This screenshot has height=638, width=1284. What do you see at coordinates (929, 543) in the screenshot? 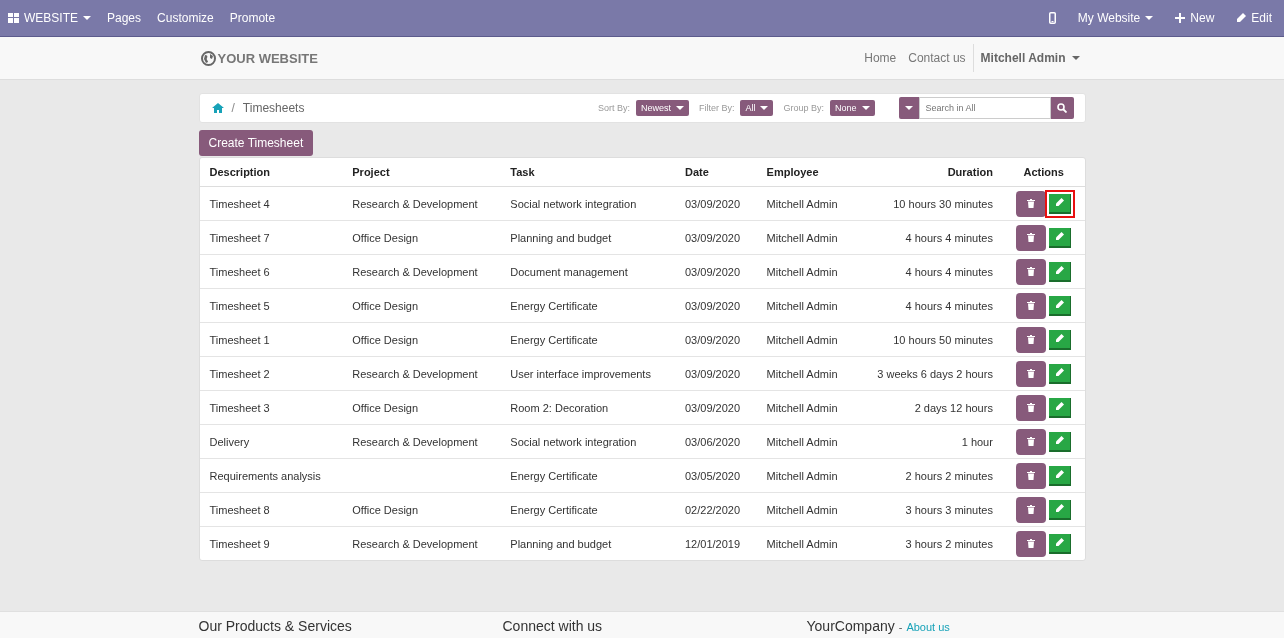
I see `table-cell: 3 hours 2 minutes` at bounding box center [929, 543].